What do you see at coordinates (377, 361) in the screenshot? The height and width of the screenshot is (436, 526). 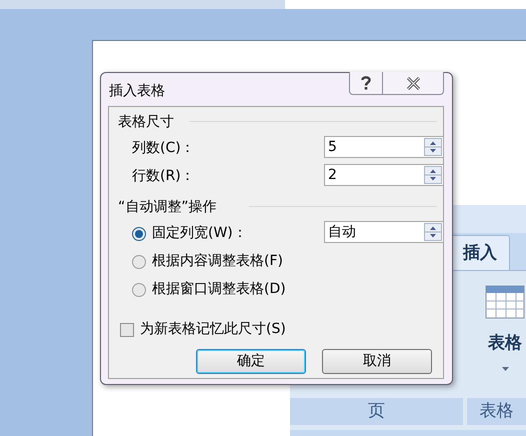 I see `cancel-button: 取消` at bounding box center [377, 361].